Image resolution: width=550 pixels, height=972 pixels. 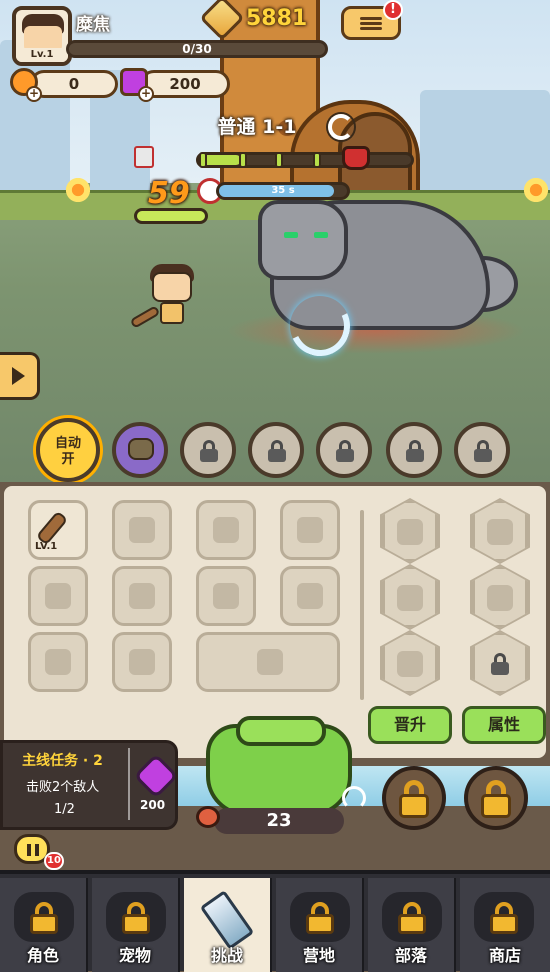 I want to click on scrollbar, so click(x=362, y=605).